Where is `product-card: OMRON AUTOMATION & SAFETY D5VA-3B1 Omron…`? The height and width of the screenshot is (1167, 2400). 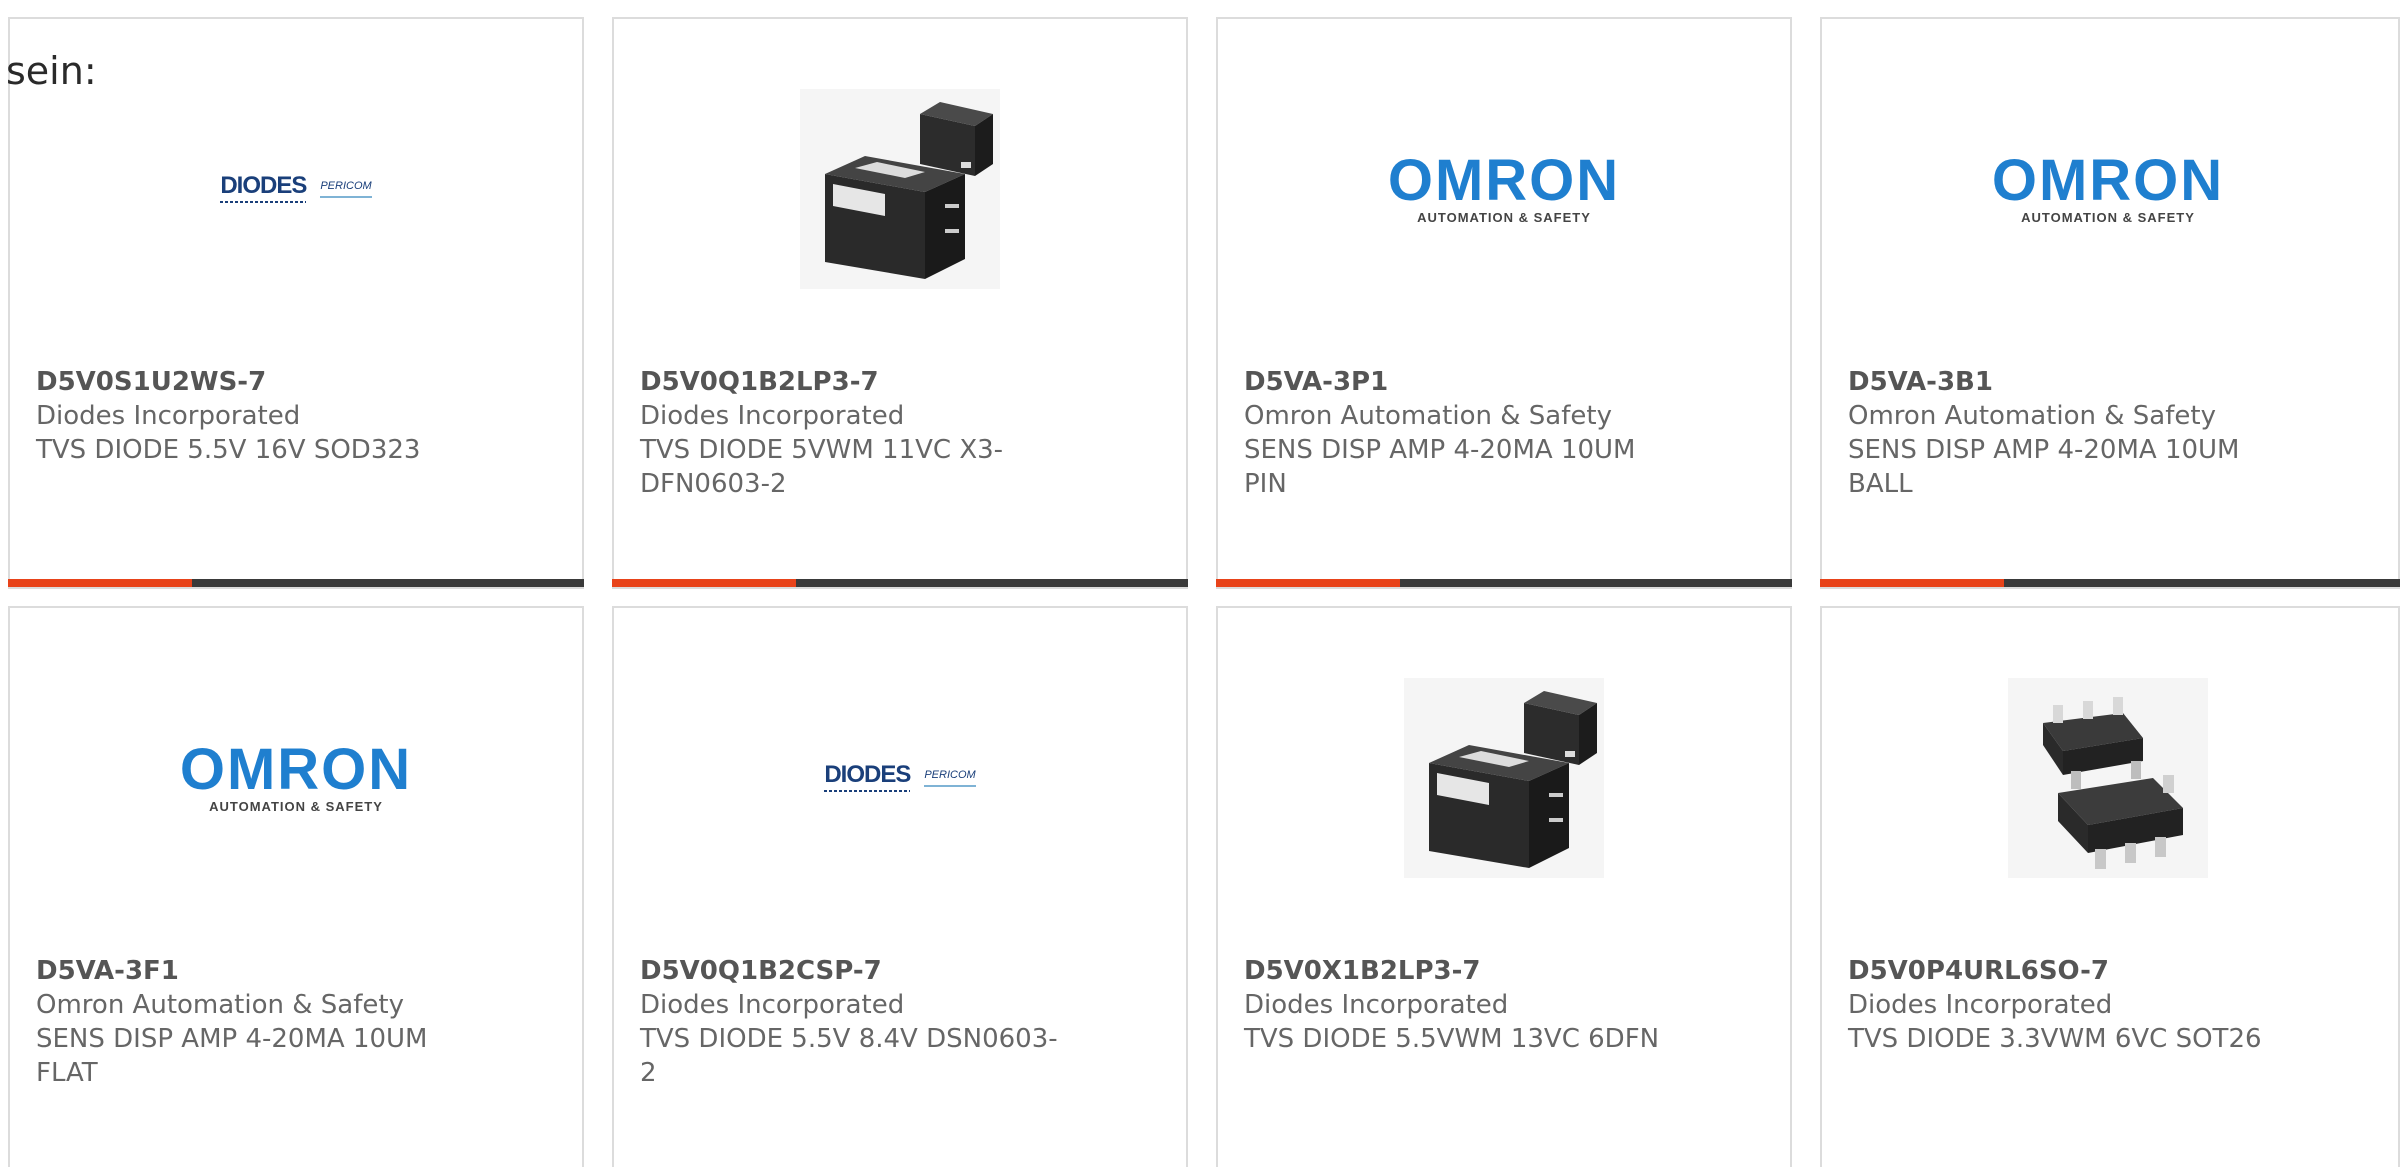 product-card: OMRON AUTOMATION & SAFETY D5VA-3B1 Omron… is located at coordinates (2110, 303).